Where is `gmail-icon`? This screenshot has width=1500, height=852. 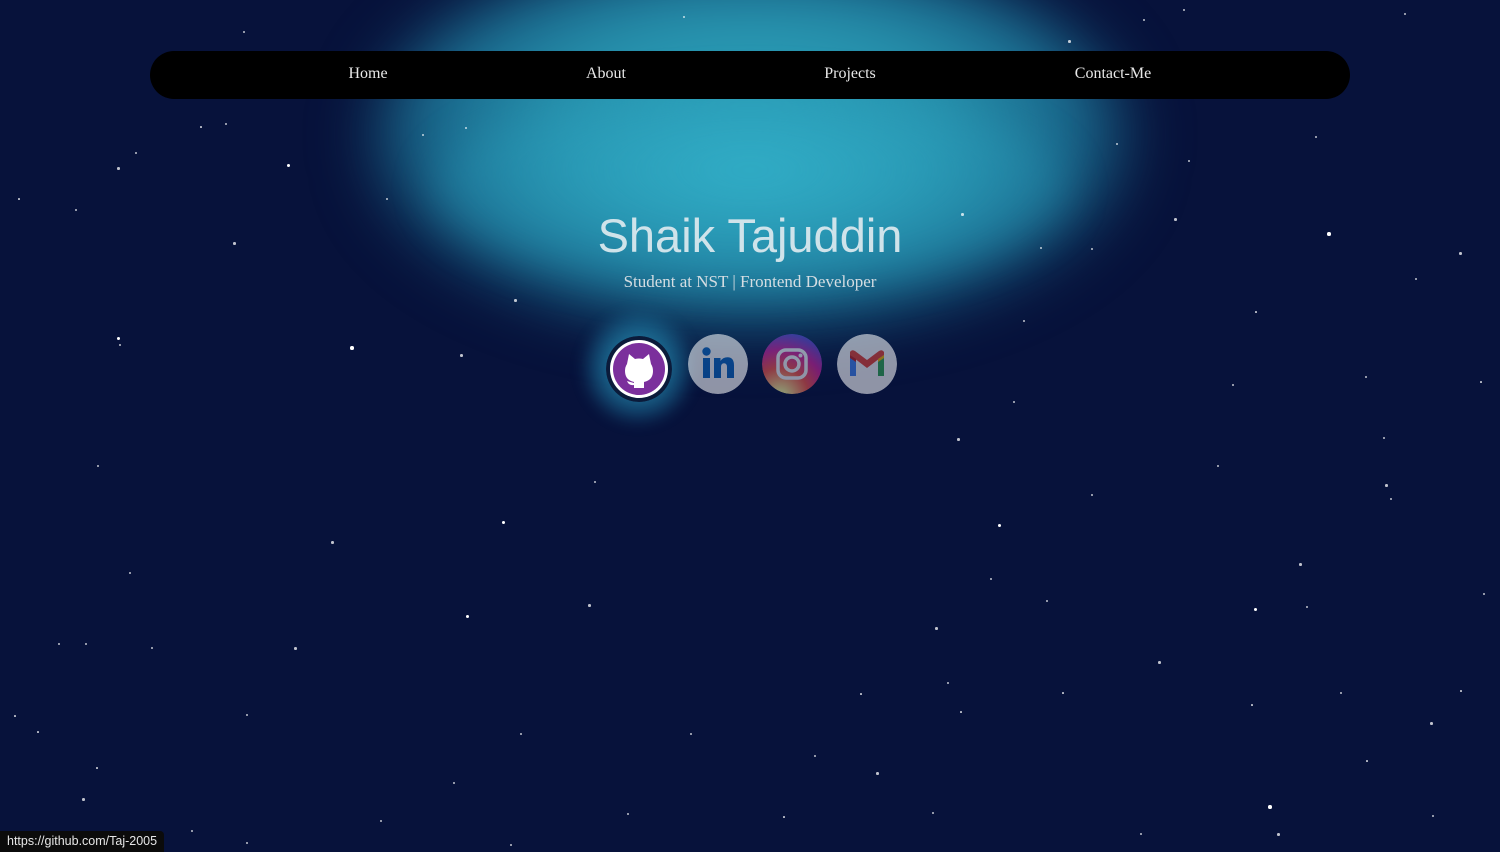 gmail-icon is located at coordinates (867, 364).